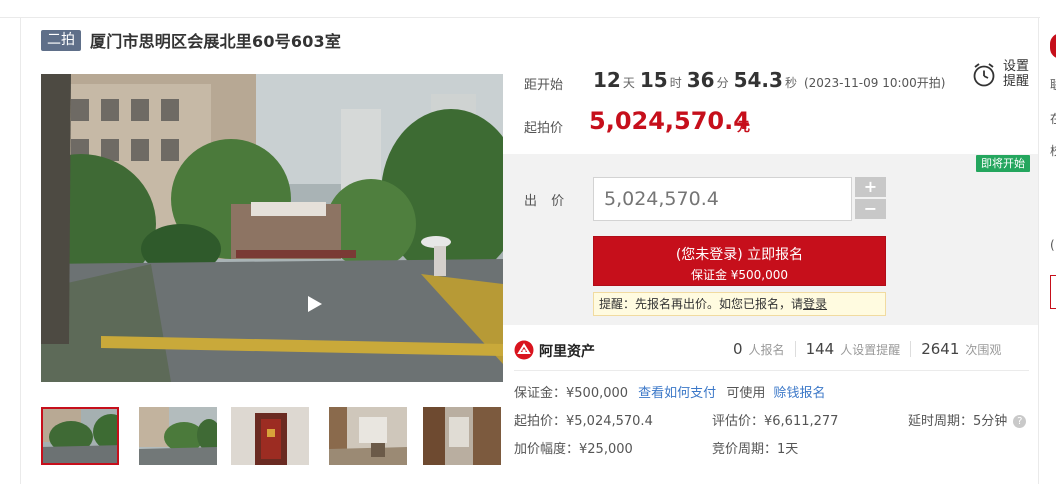  What do you see at coordinates (547, 201) in the screenshot?
I see `bid-label: 出 价` at bounding box center [547, 201].